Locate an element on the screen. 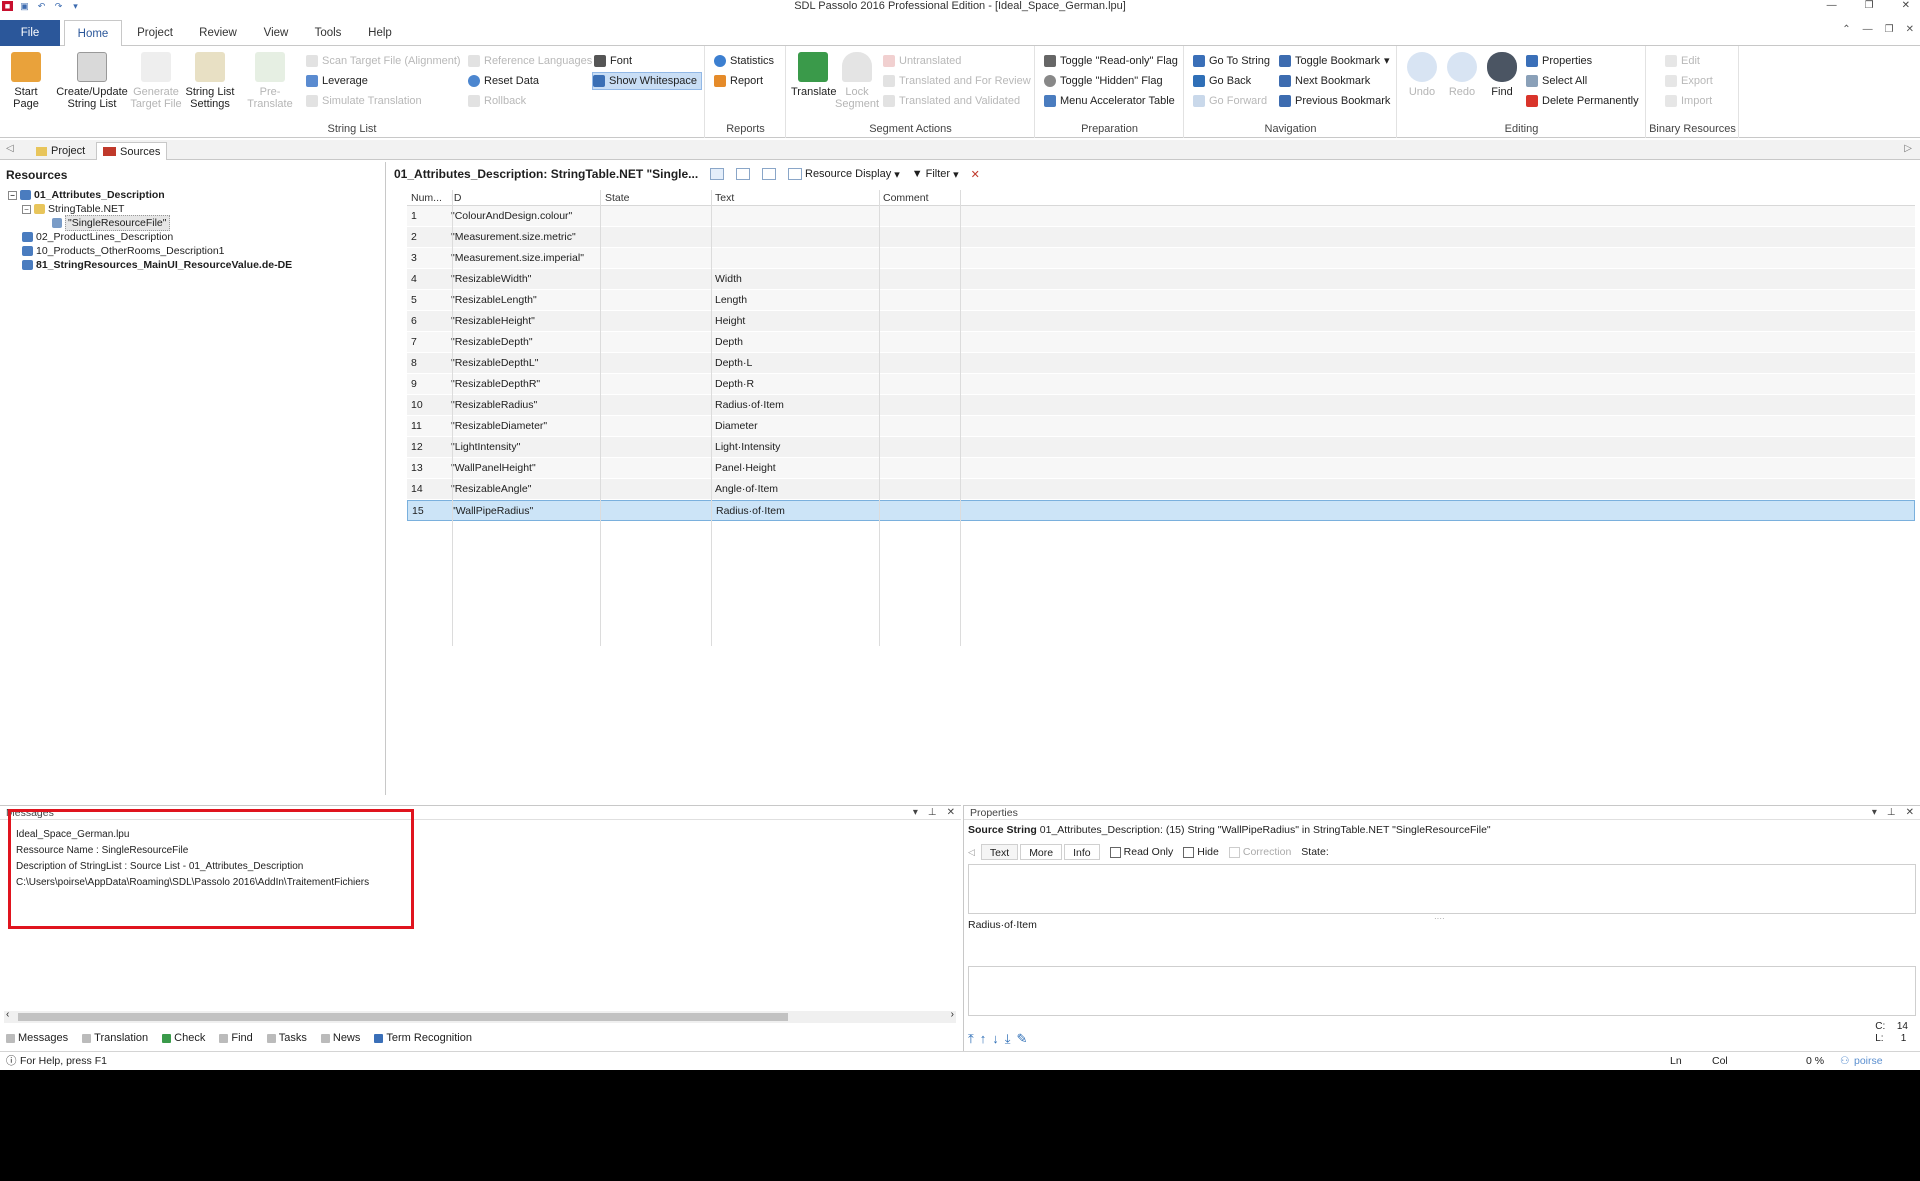 The image size is (1920, 1181). menu-file: File is located at coordinates (30, 33).